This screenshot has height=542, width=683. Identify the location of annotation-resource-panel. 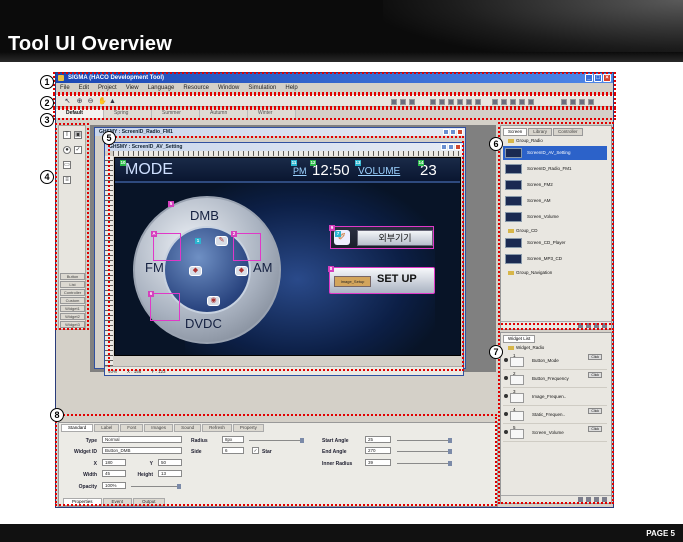
(556, 223).